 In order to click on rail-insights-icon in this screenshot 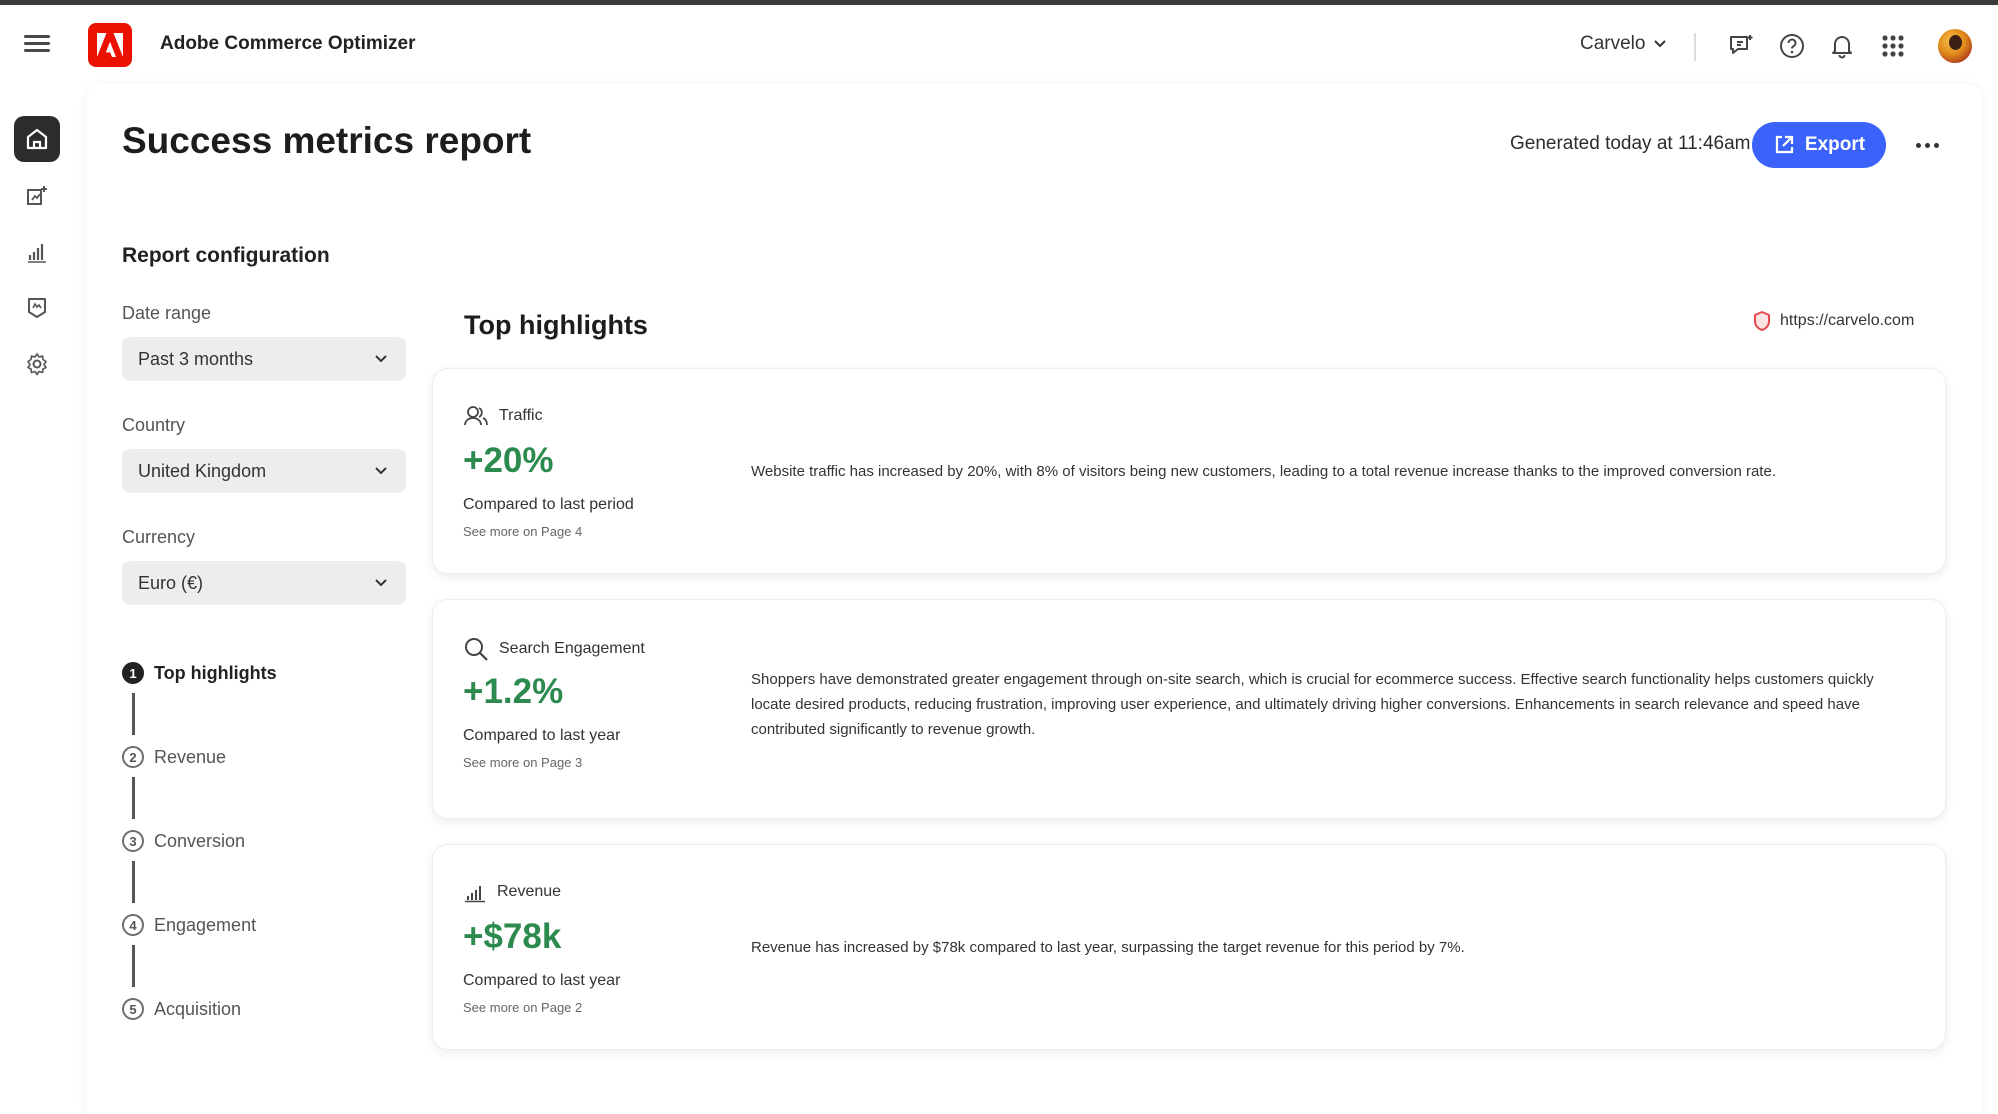, I will do `click(37, 196)`.